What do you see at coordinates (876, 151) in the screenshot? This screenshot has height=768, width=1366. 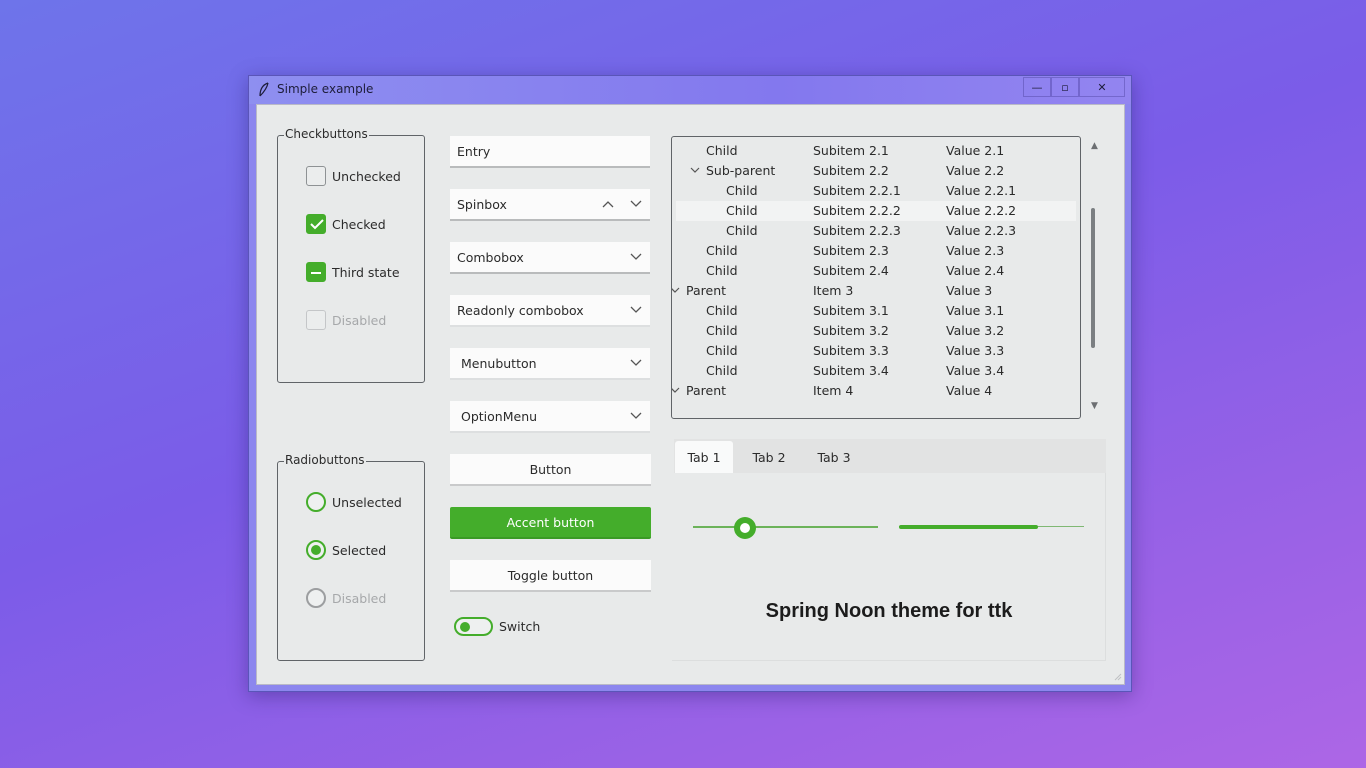 I see `tree-row: Child Subitem 2.1 Value 2.1` at bounding box center [876, 151].